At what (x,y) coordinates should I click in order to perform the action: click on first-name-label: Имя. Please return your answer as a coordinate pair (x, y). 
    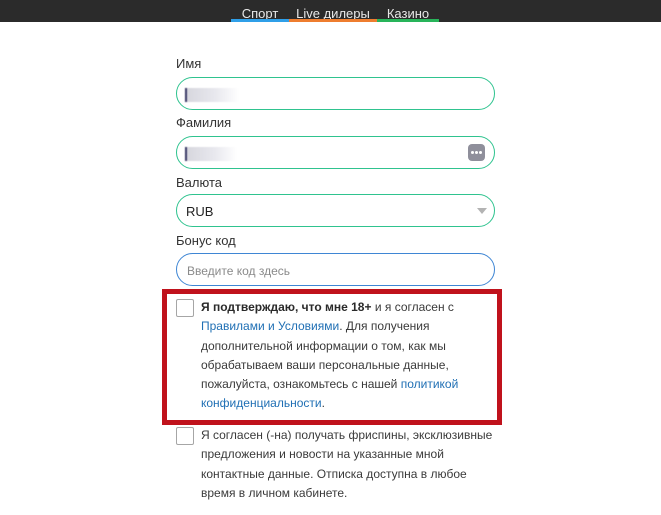
    Looking at the image, I should click on (189, 63).